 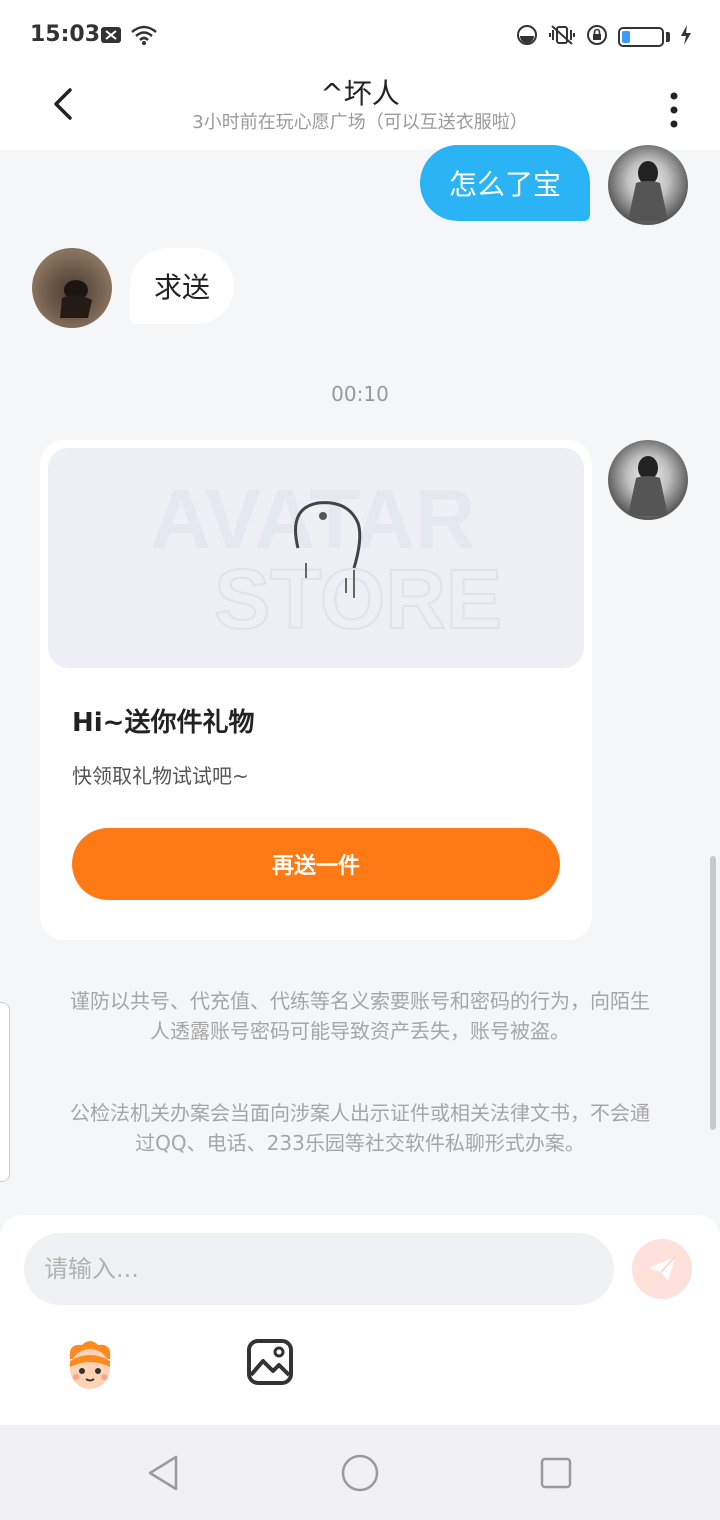 I want to click on square-recents-icon, so click(x=556, y=1473).